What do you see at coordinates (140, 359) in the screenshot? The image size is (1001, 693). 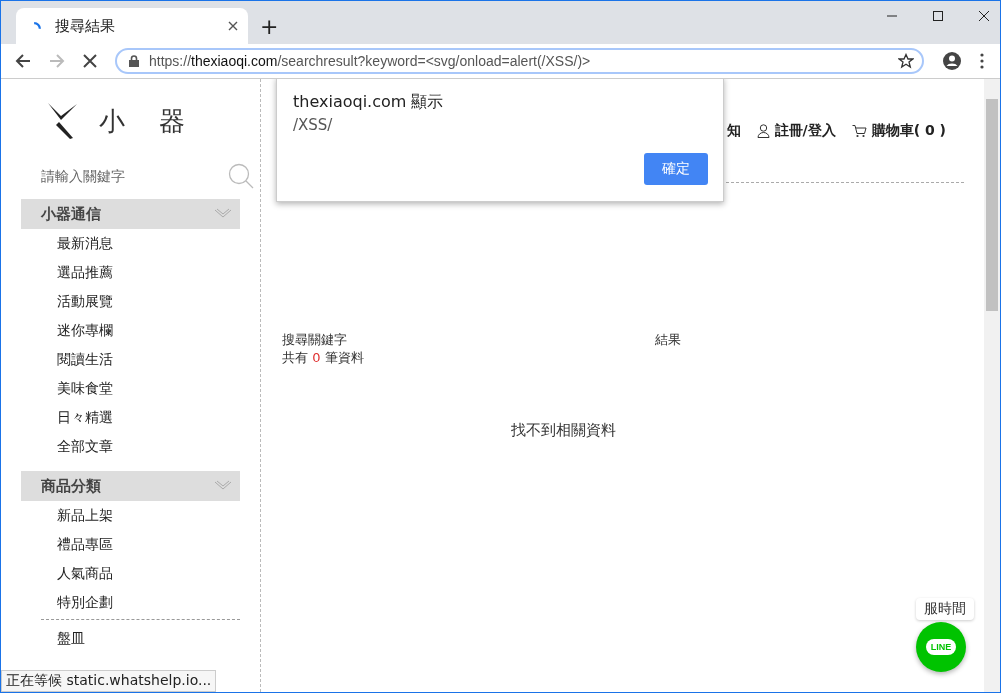 I see `sidebar-item: 閱讀生活` at bounding box center [140, 359].